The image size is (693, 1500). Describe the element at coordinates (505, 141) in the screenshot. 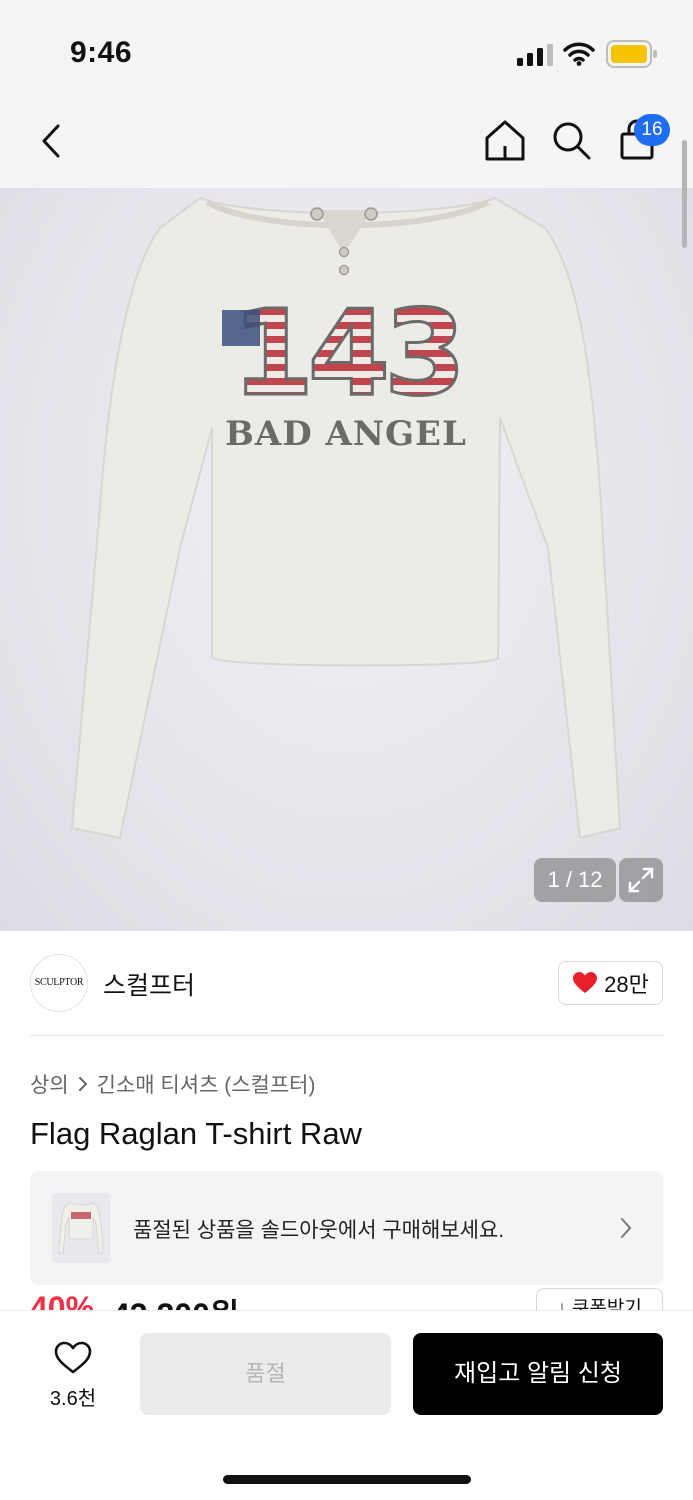

I see `home-icon` at that location.